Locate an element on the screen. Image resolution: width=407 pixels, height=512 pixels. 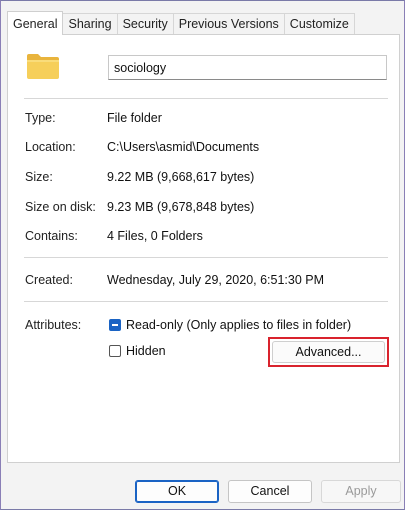
ok-button: OK is located at coordinates (177, 491).